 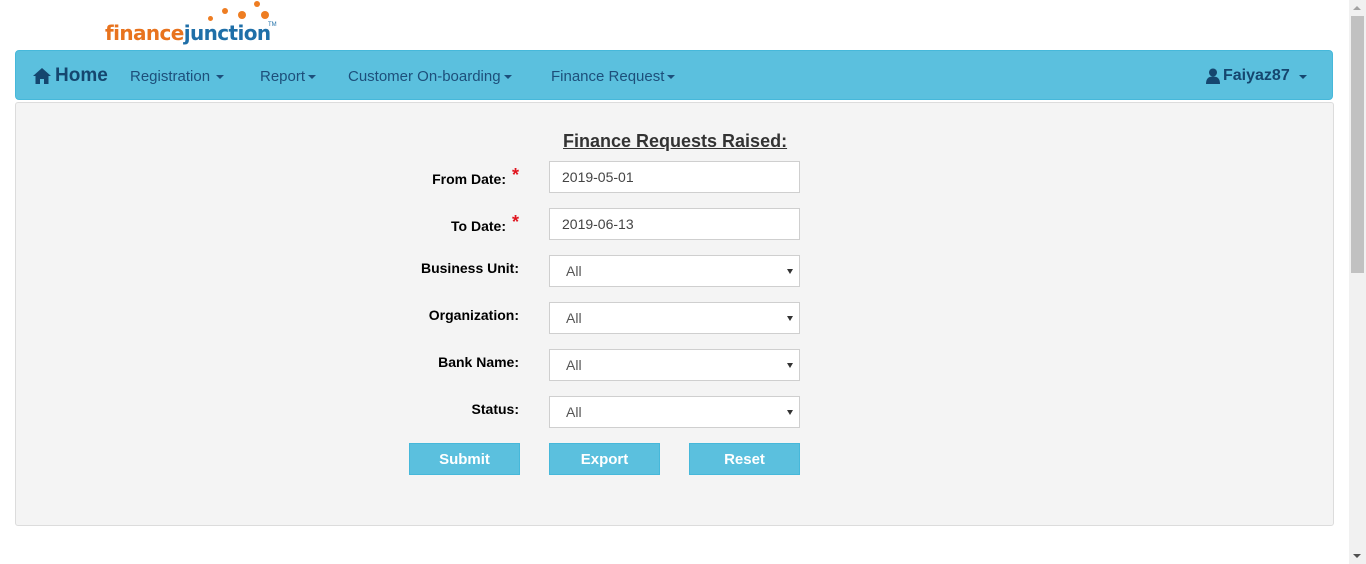 What do you see at coordinates (42, 76) in the screenshot?
I see `home-icon` at bounding box center [42, 76].